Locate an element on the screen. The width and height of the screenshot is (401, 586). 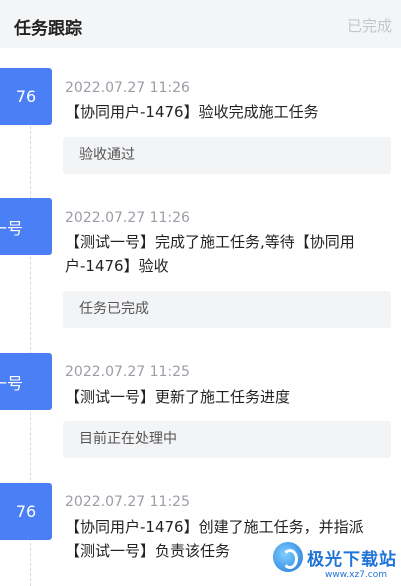
entry-message: 【测试一号】完成了施工任务,等待【协同用户-1476】验收 is located at coordinates (210, 254).